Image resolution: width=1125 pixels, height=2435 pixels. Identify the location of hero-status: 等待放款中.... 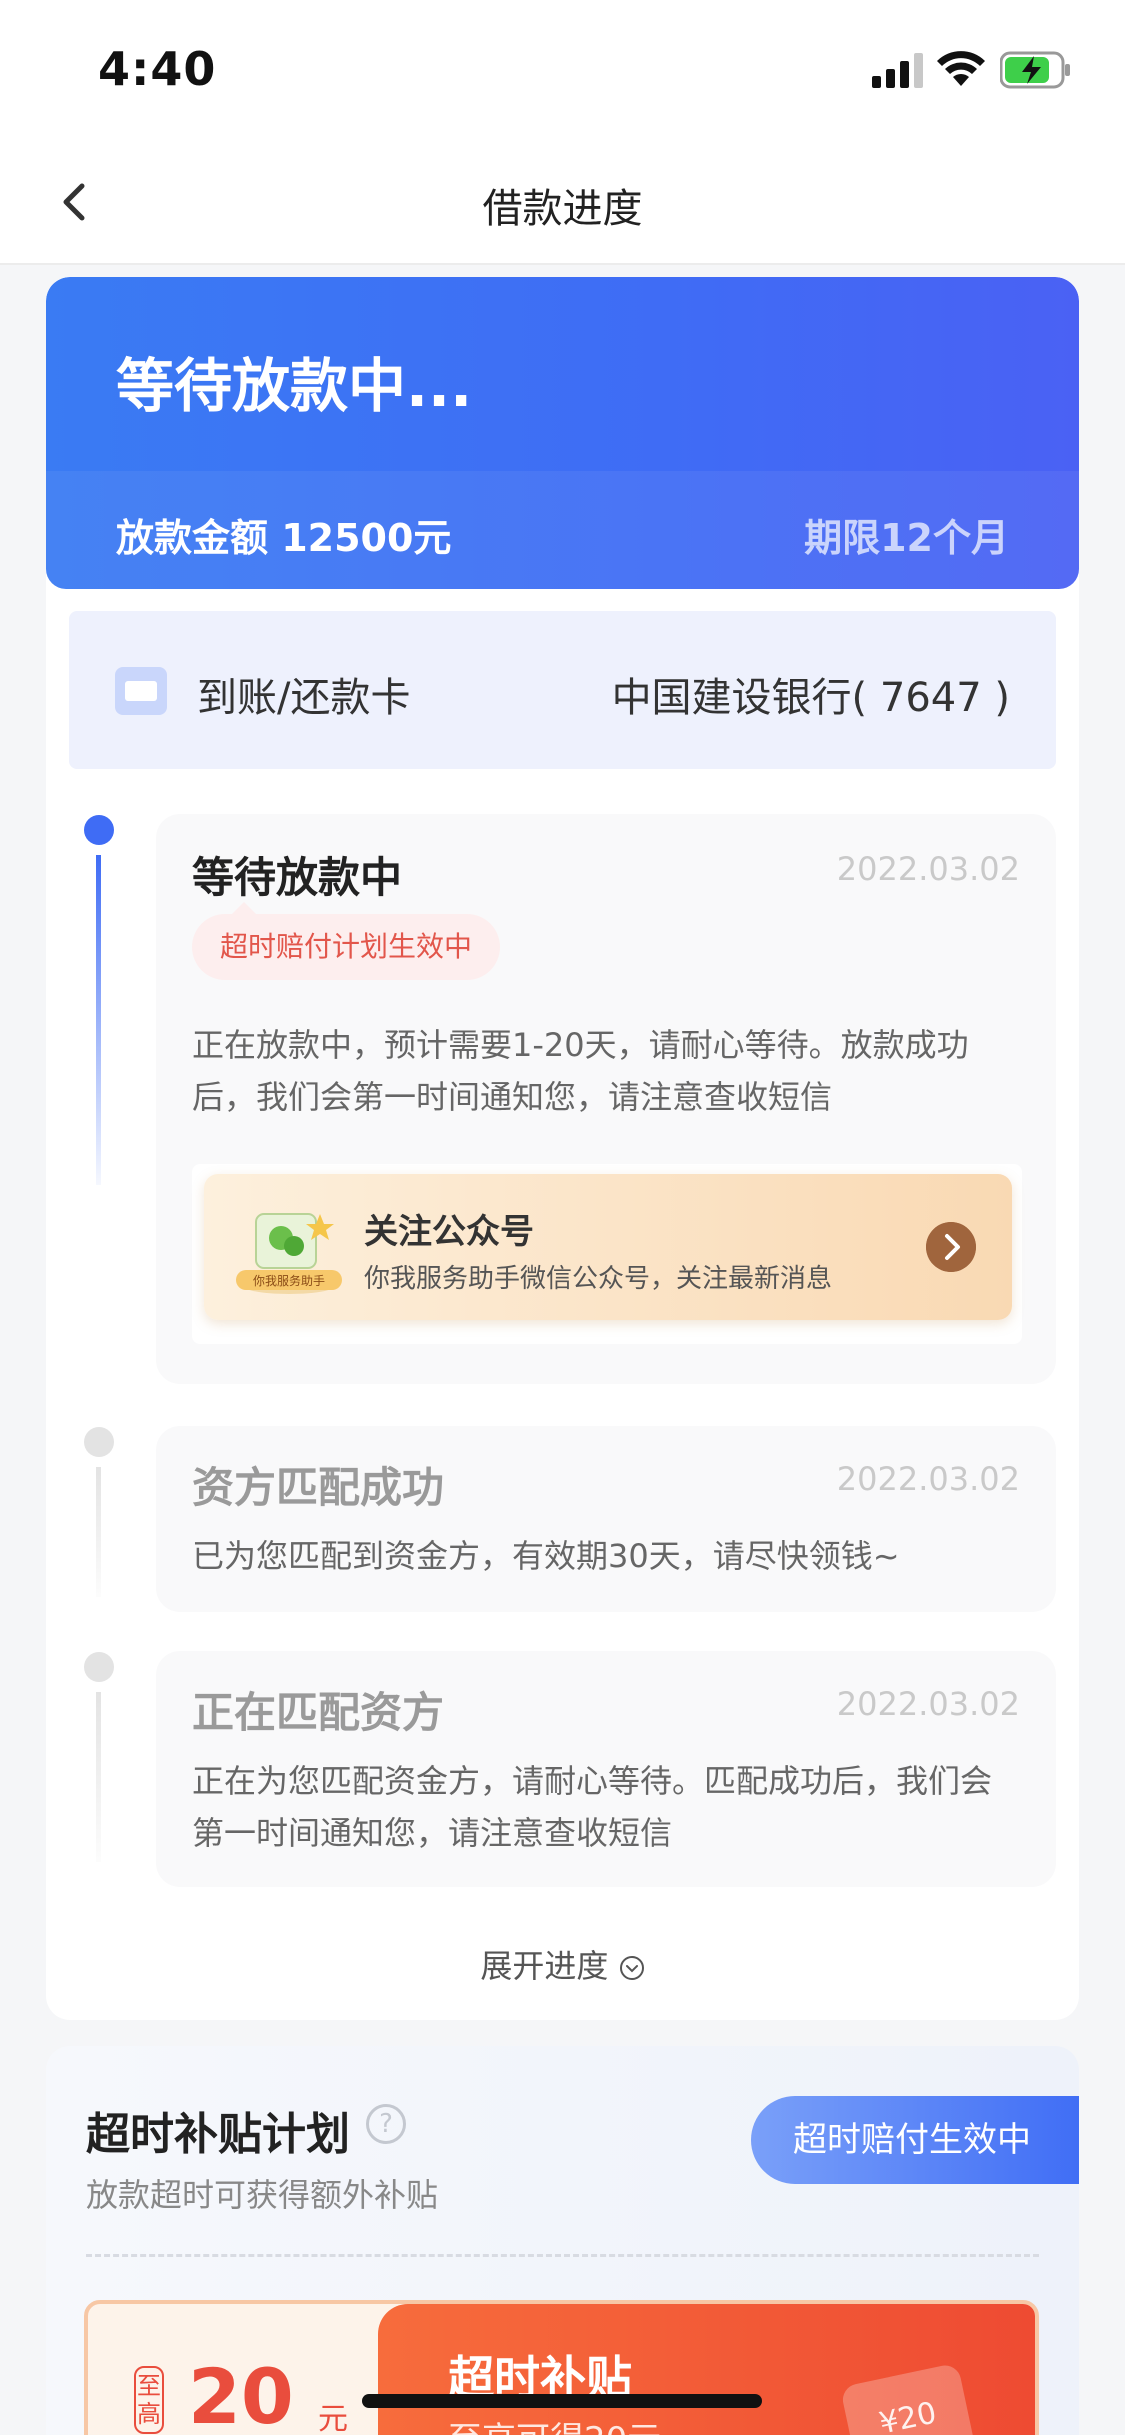
(294, 386).